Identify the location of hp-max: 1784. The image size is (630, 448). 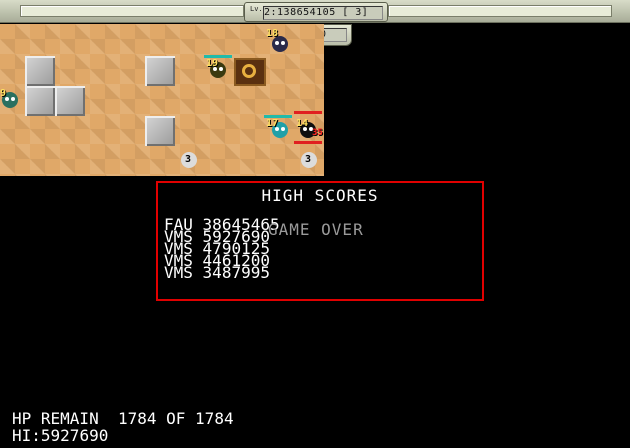
(214, 418).